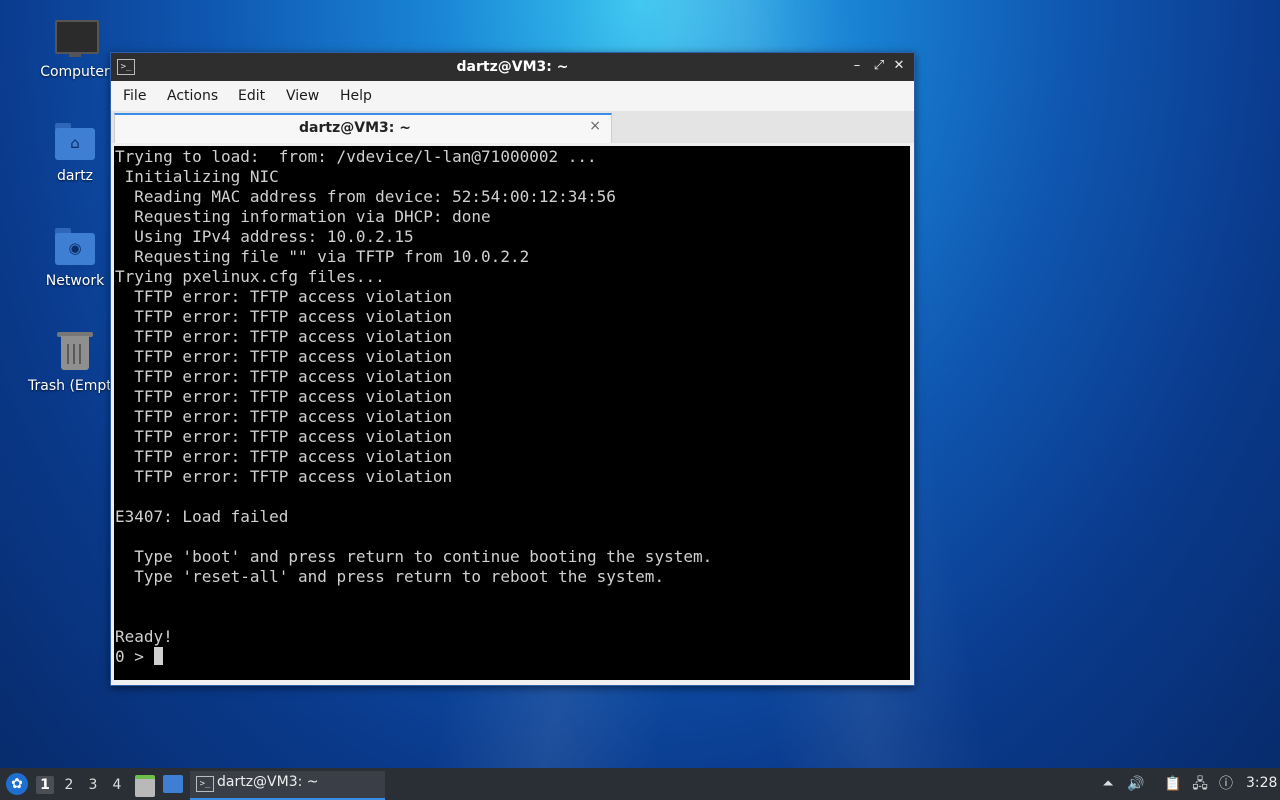  Describe the element at coordinates (75, 142) in the screenshot. I see `home-folder-icon: ⌂` at that location.